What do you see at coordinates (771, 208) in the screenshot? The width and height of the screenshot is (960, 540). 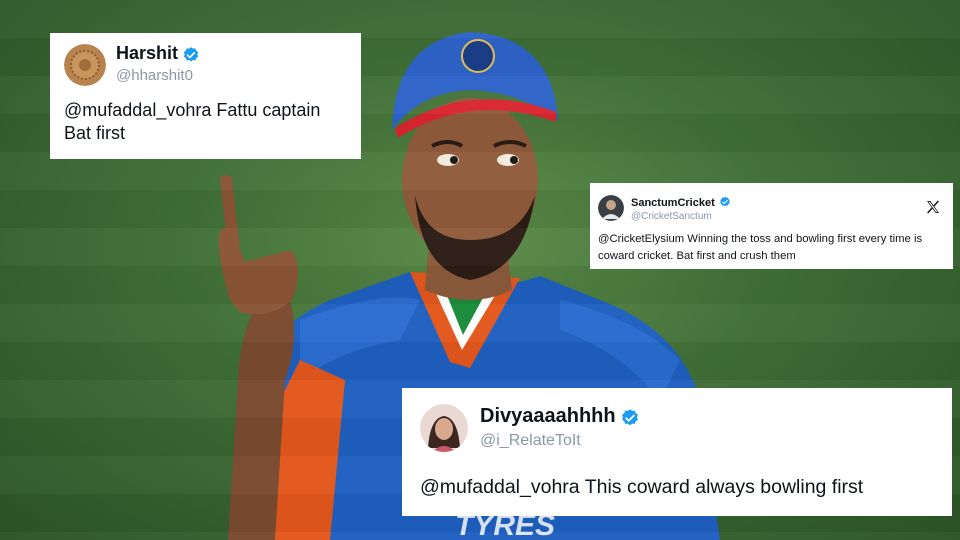 I see `tweet-header: SanctumCricket @CricketSanctum` at bounding box center [771, 208].